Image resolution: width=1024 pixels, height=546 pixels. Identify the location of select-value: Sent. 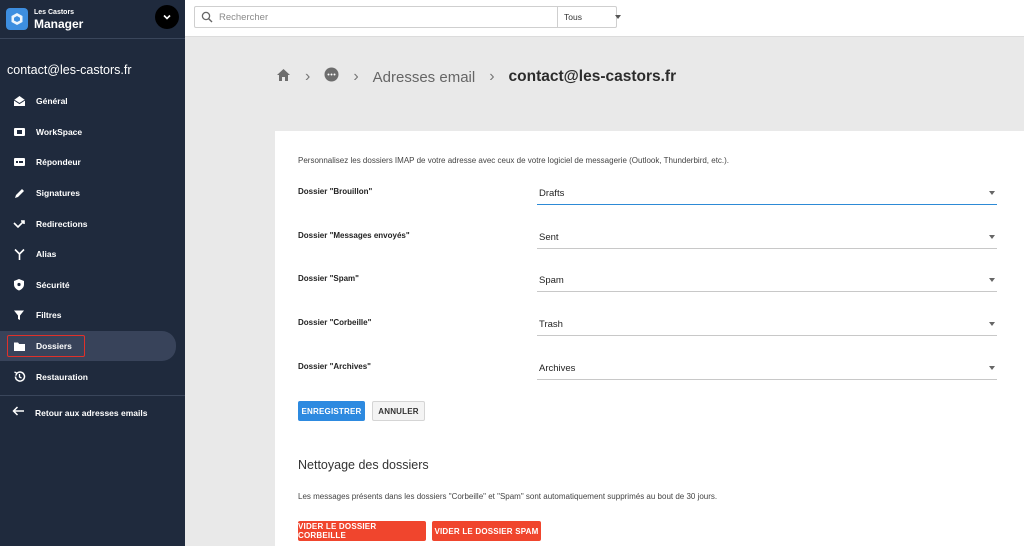
(549, 237).